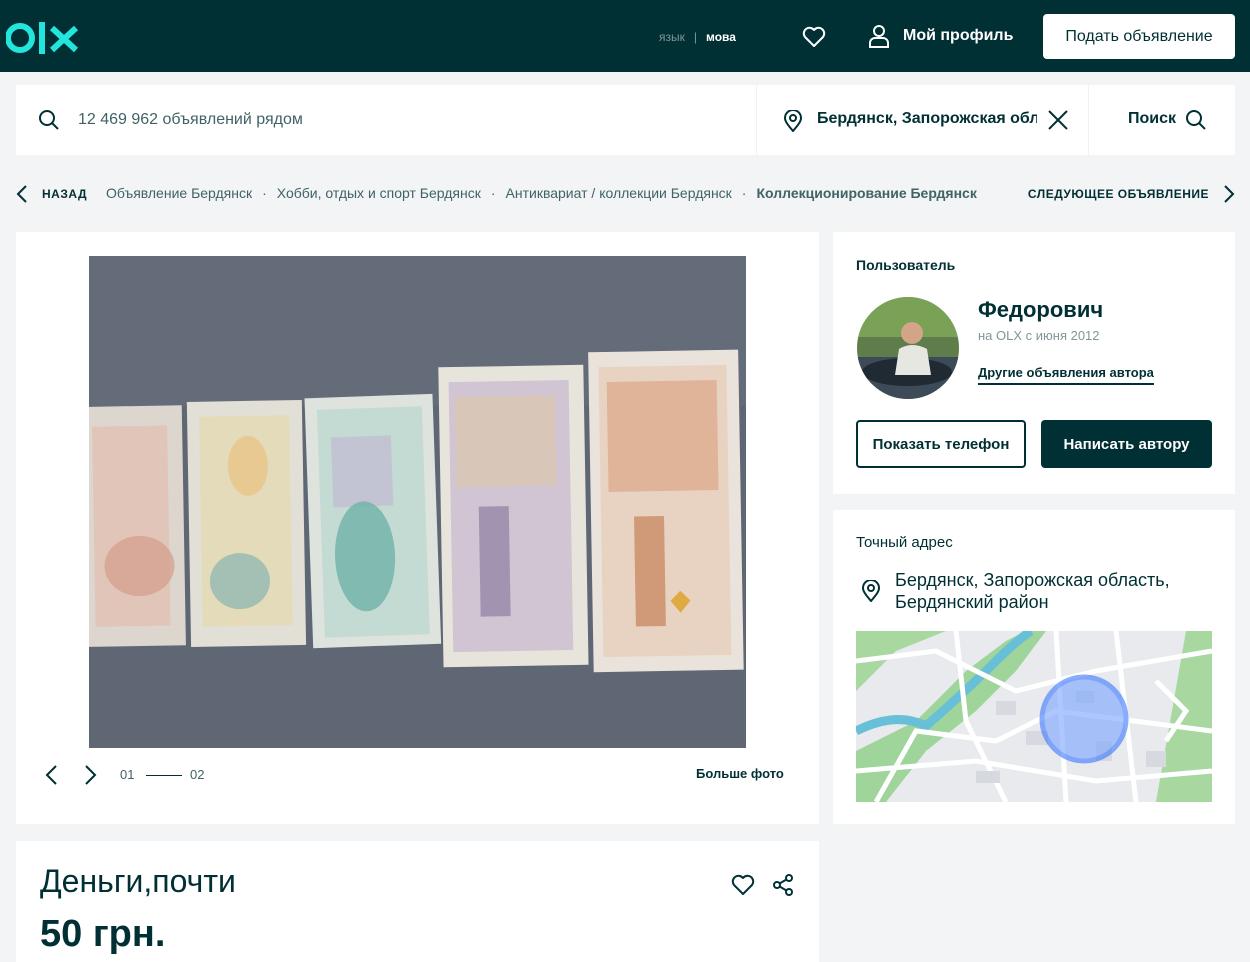 Image resolution: width=1250 pixels, height=962 pixels. I want to click on back-link: НАЗАД, so click(51, 194).